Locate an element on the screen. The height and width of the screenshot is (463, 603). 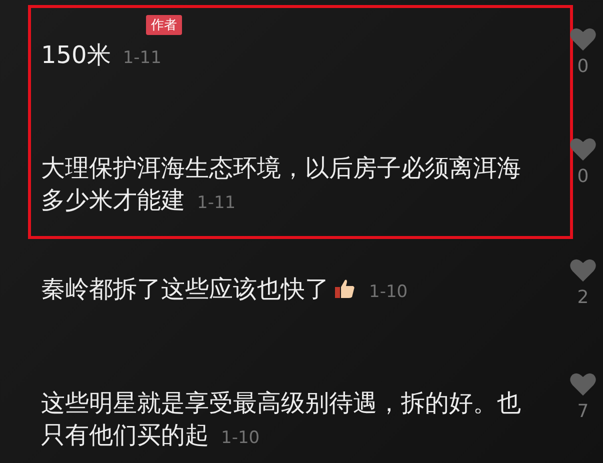
like-count: 2 is located at coordinates (583, 297).